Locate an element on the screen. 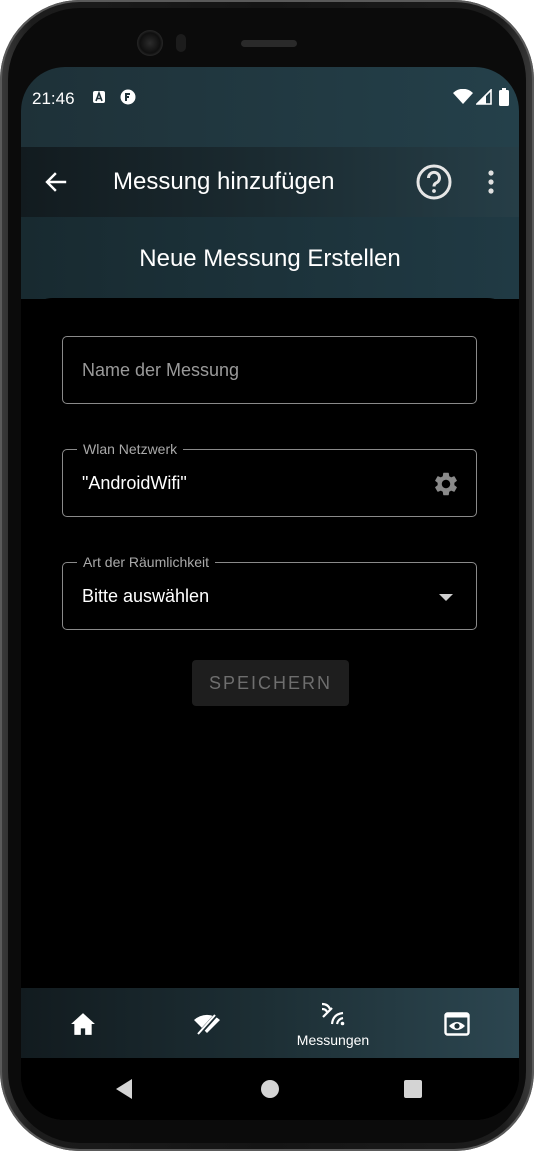  home-icon is located at coordinates (83, 1024).